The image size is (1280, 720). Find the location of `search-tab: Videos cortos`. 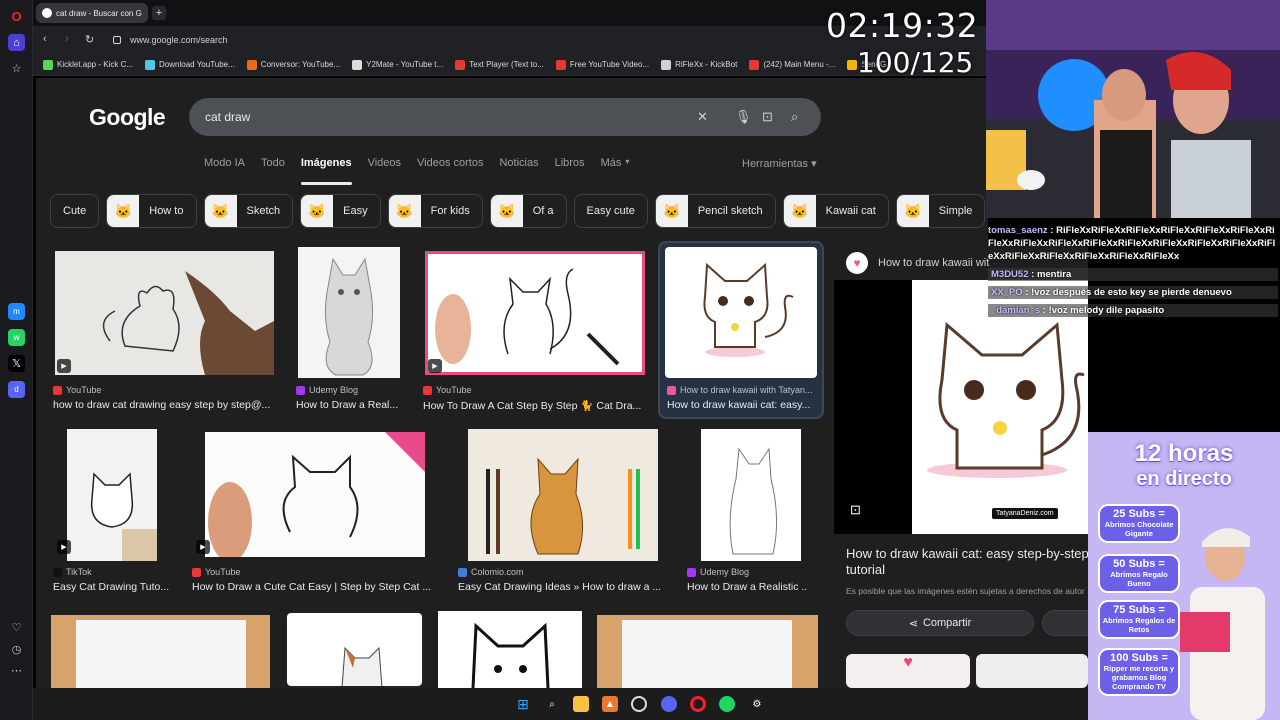

search-tab: Videos cortos is located at coordinates (450, 167).